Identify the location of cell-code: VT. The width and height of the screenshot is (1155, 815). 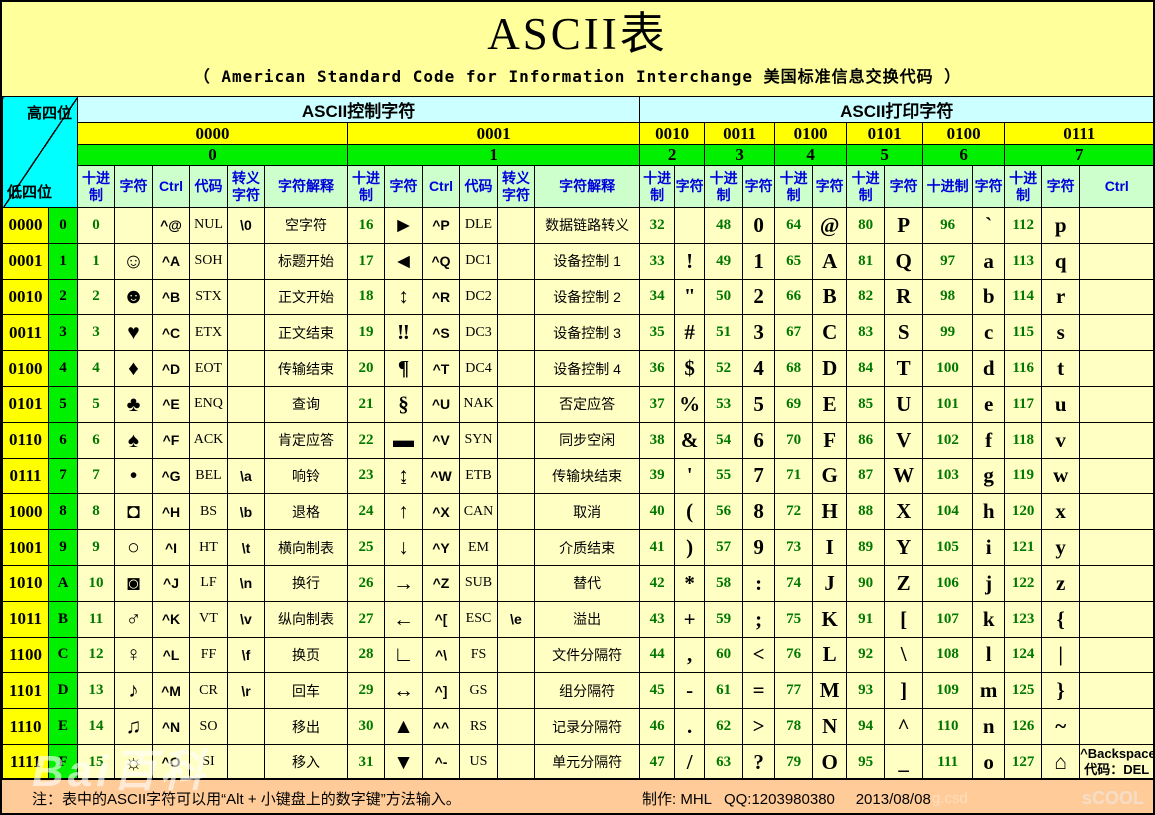
(208, 619).